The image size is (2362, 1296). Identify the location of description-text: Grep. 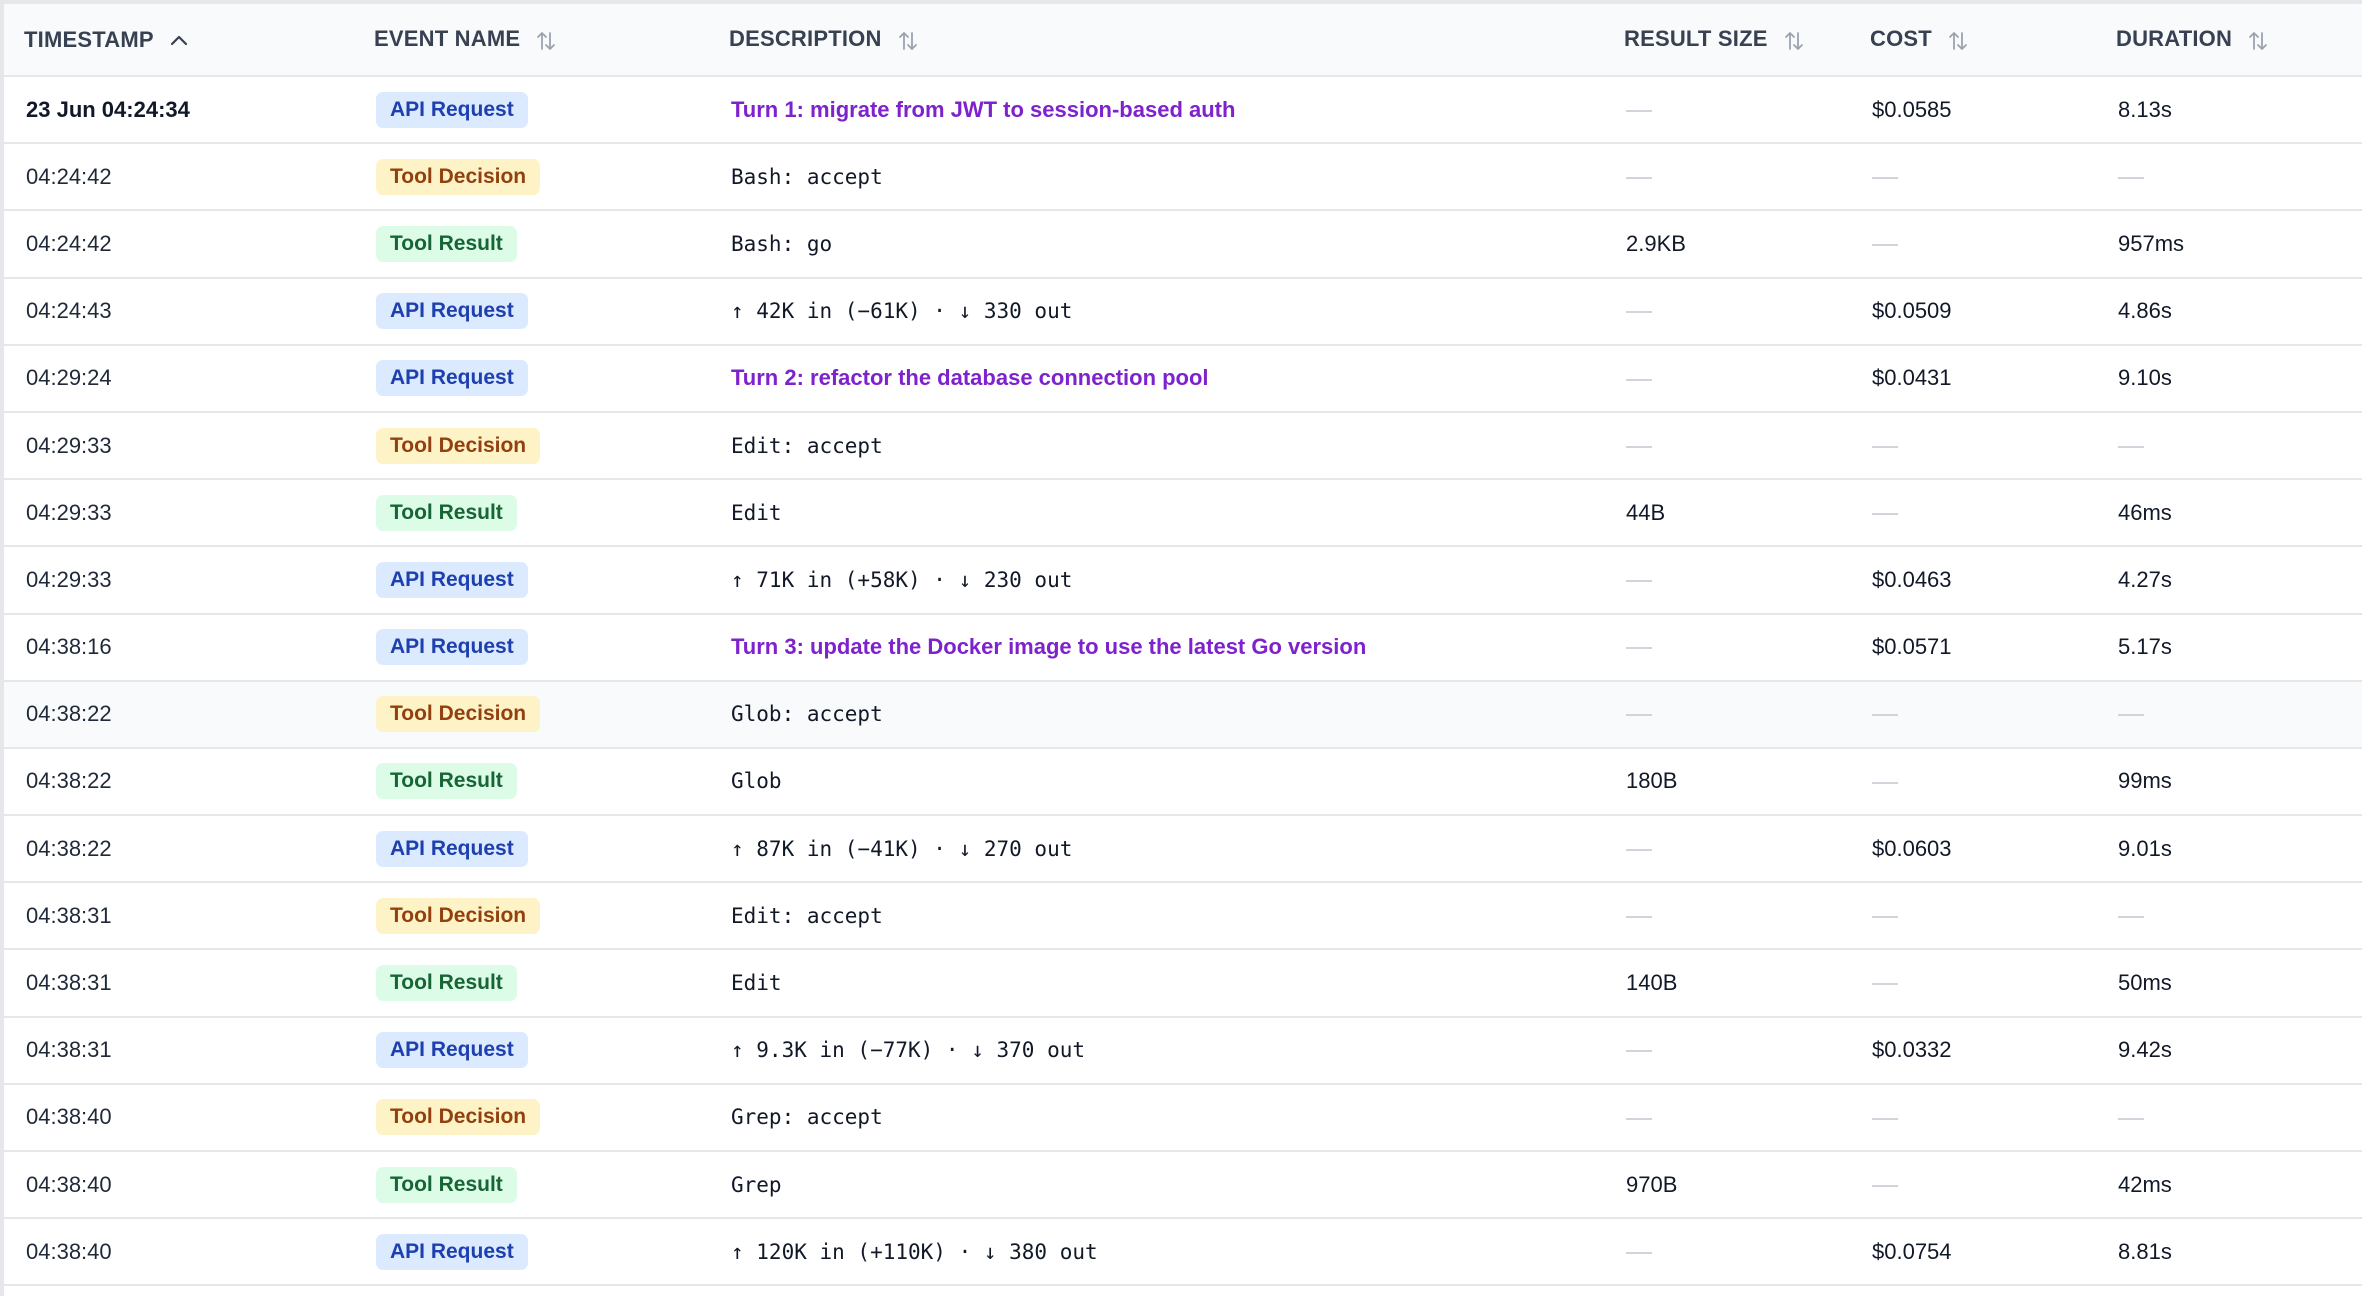
(756, 1184).